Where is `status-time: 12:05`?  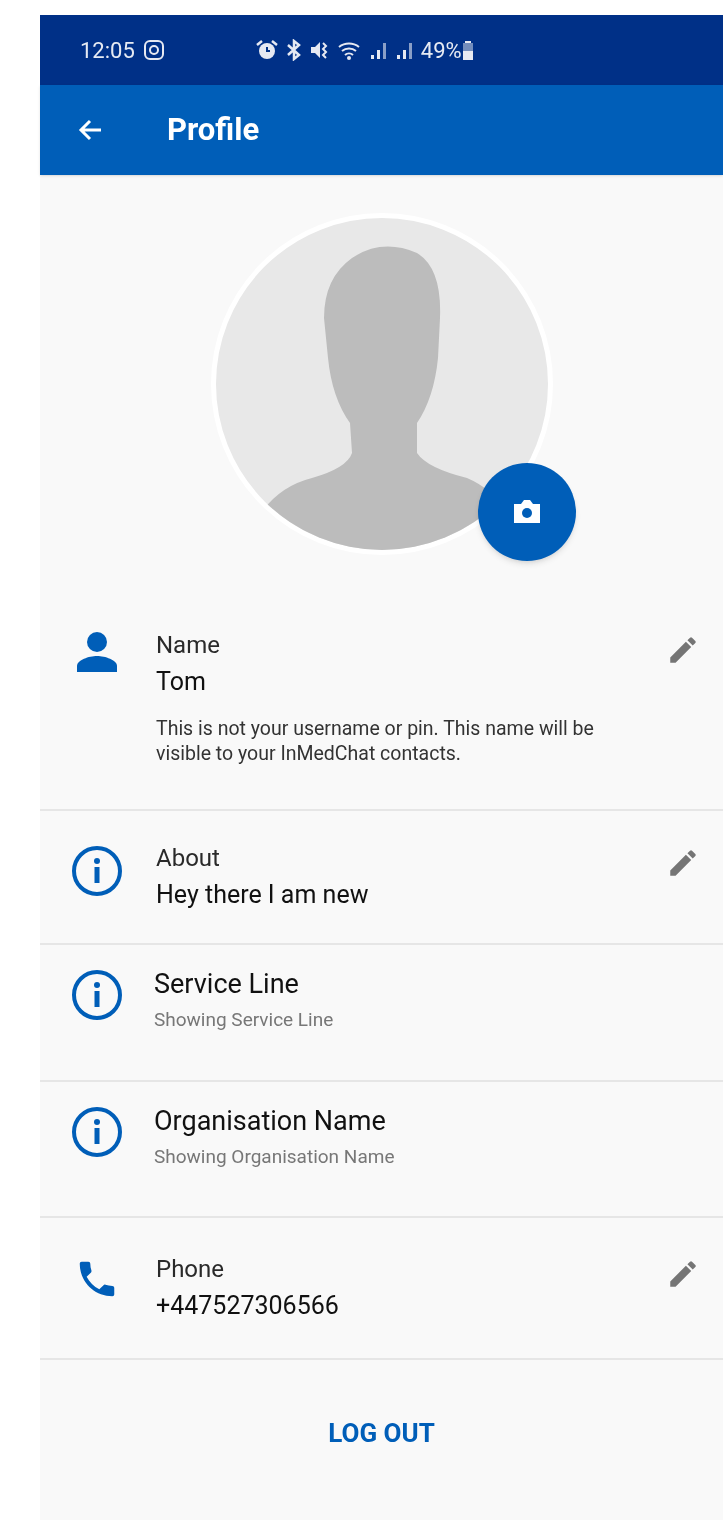
status-time: 12:05 is located at coordinates (107, 50).